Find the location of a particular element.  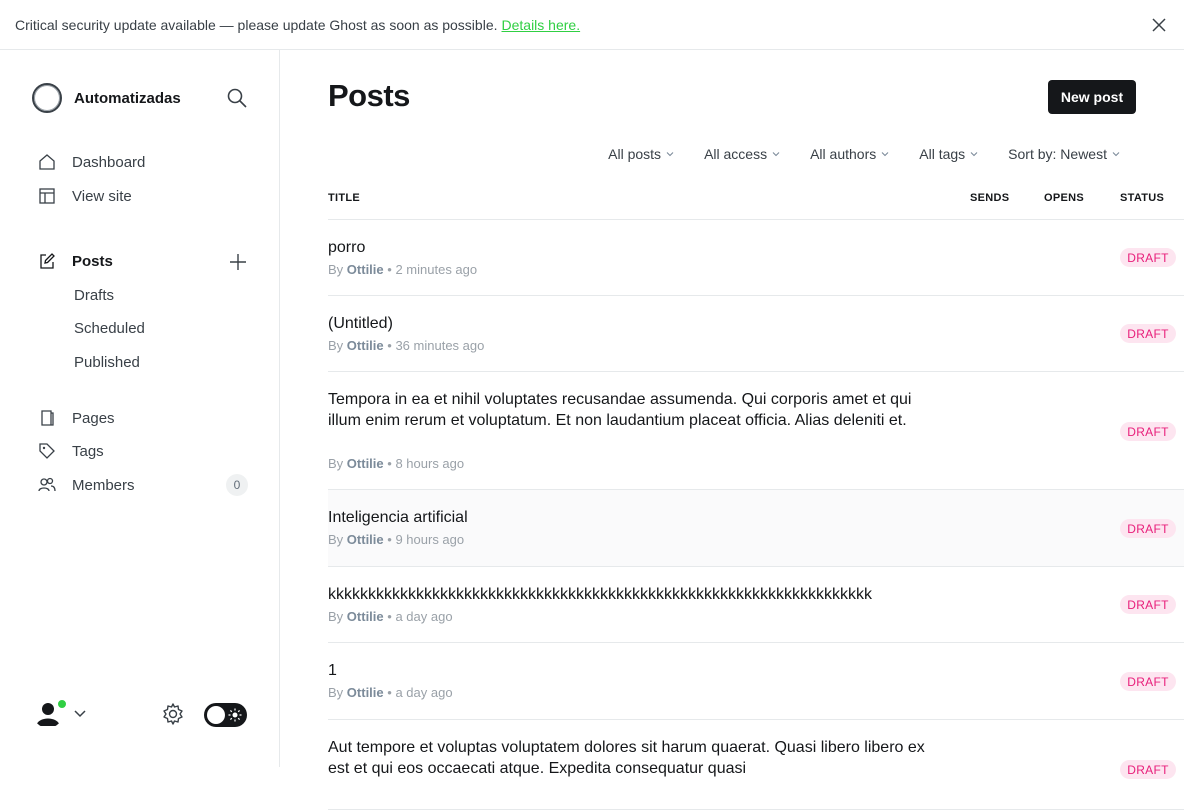

post-time: 2 minutes ago is located at coordinates (436, 269).